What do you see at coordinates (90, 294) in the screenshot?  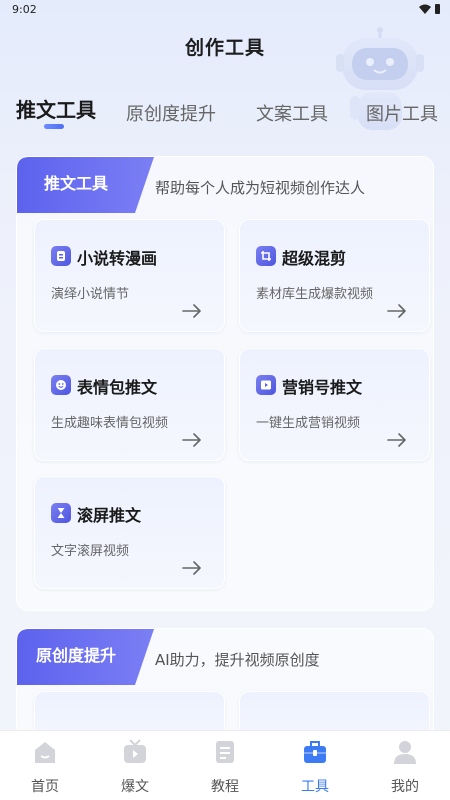 I see `card-description: 演绎小说情节` at bounding box center [90, 294].